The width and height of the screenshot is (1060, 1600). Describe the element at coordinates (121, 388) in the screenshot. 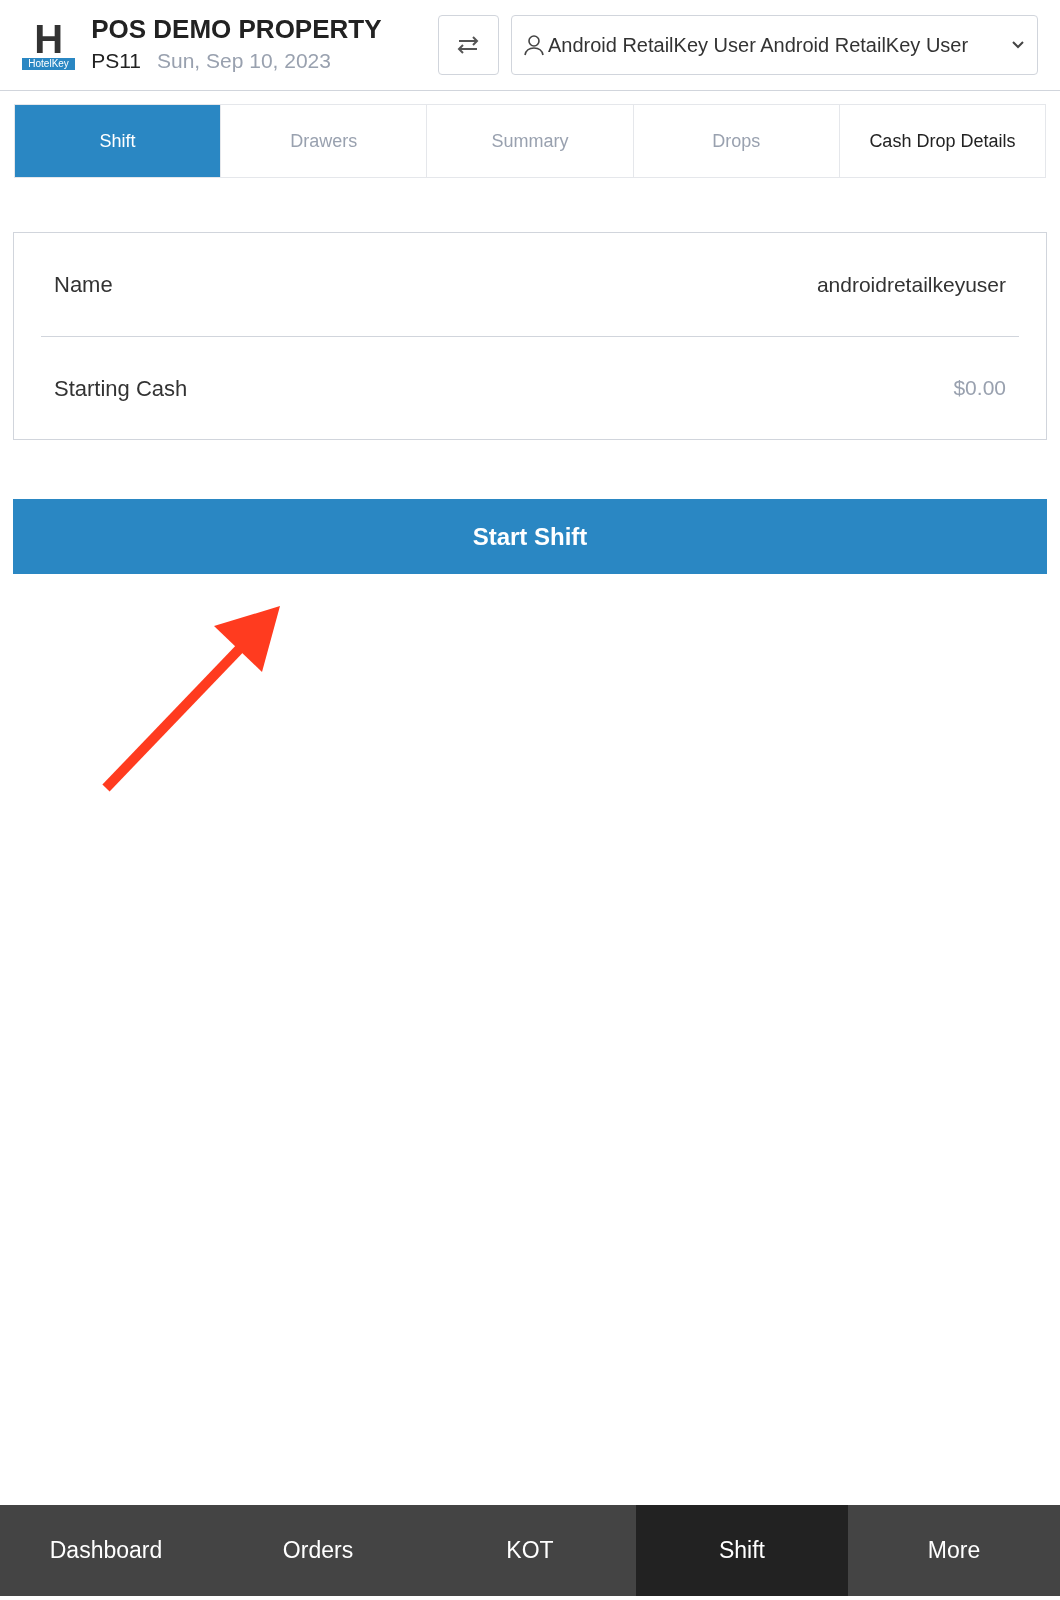

I see `field-label: Starting Cash` at that location.